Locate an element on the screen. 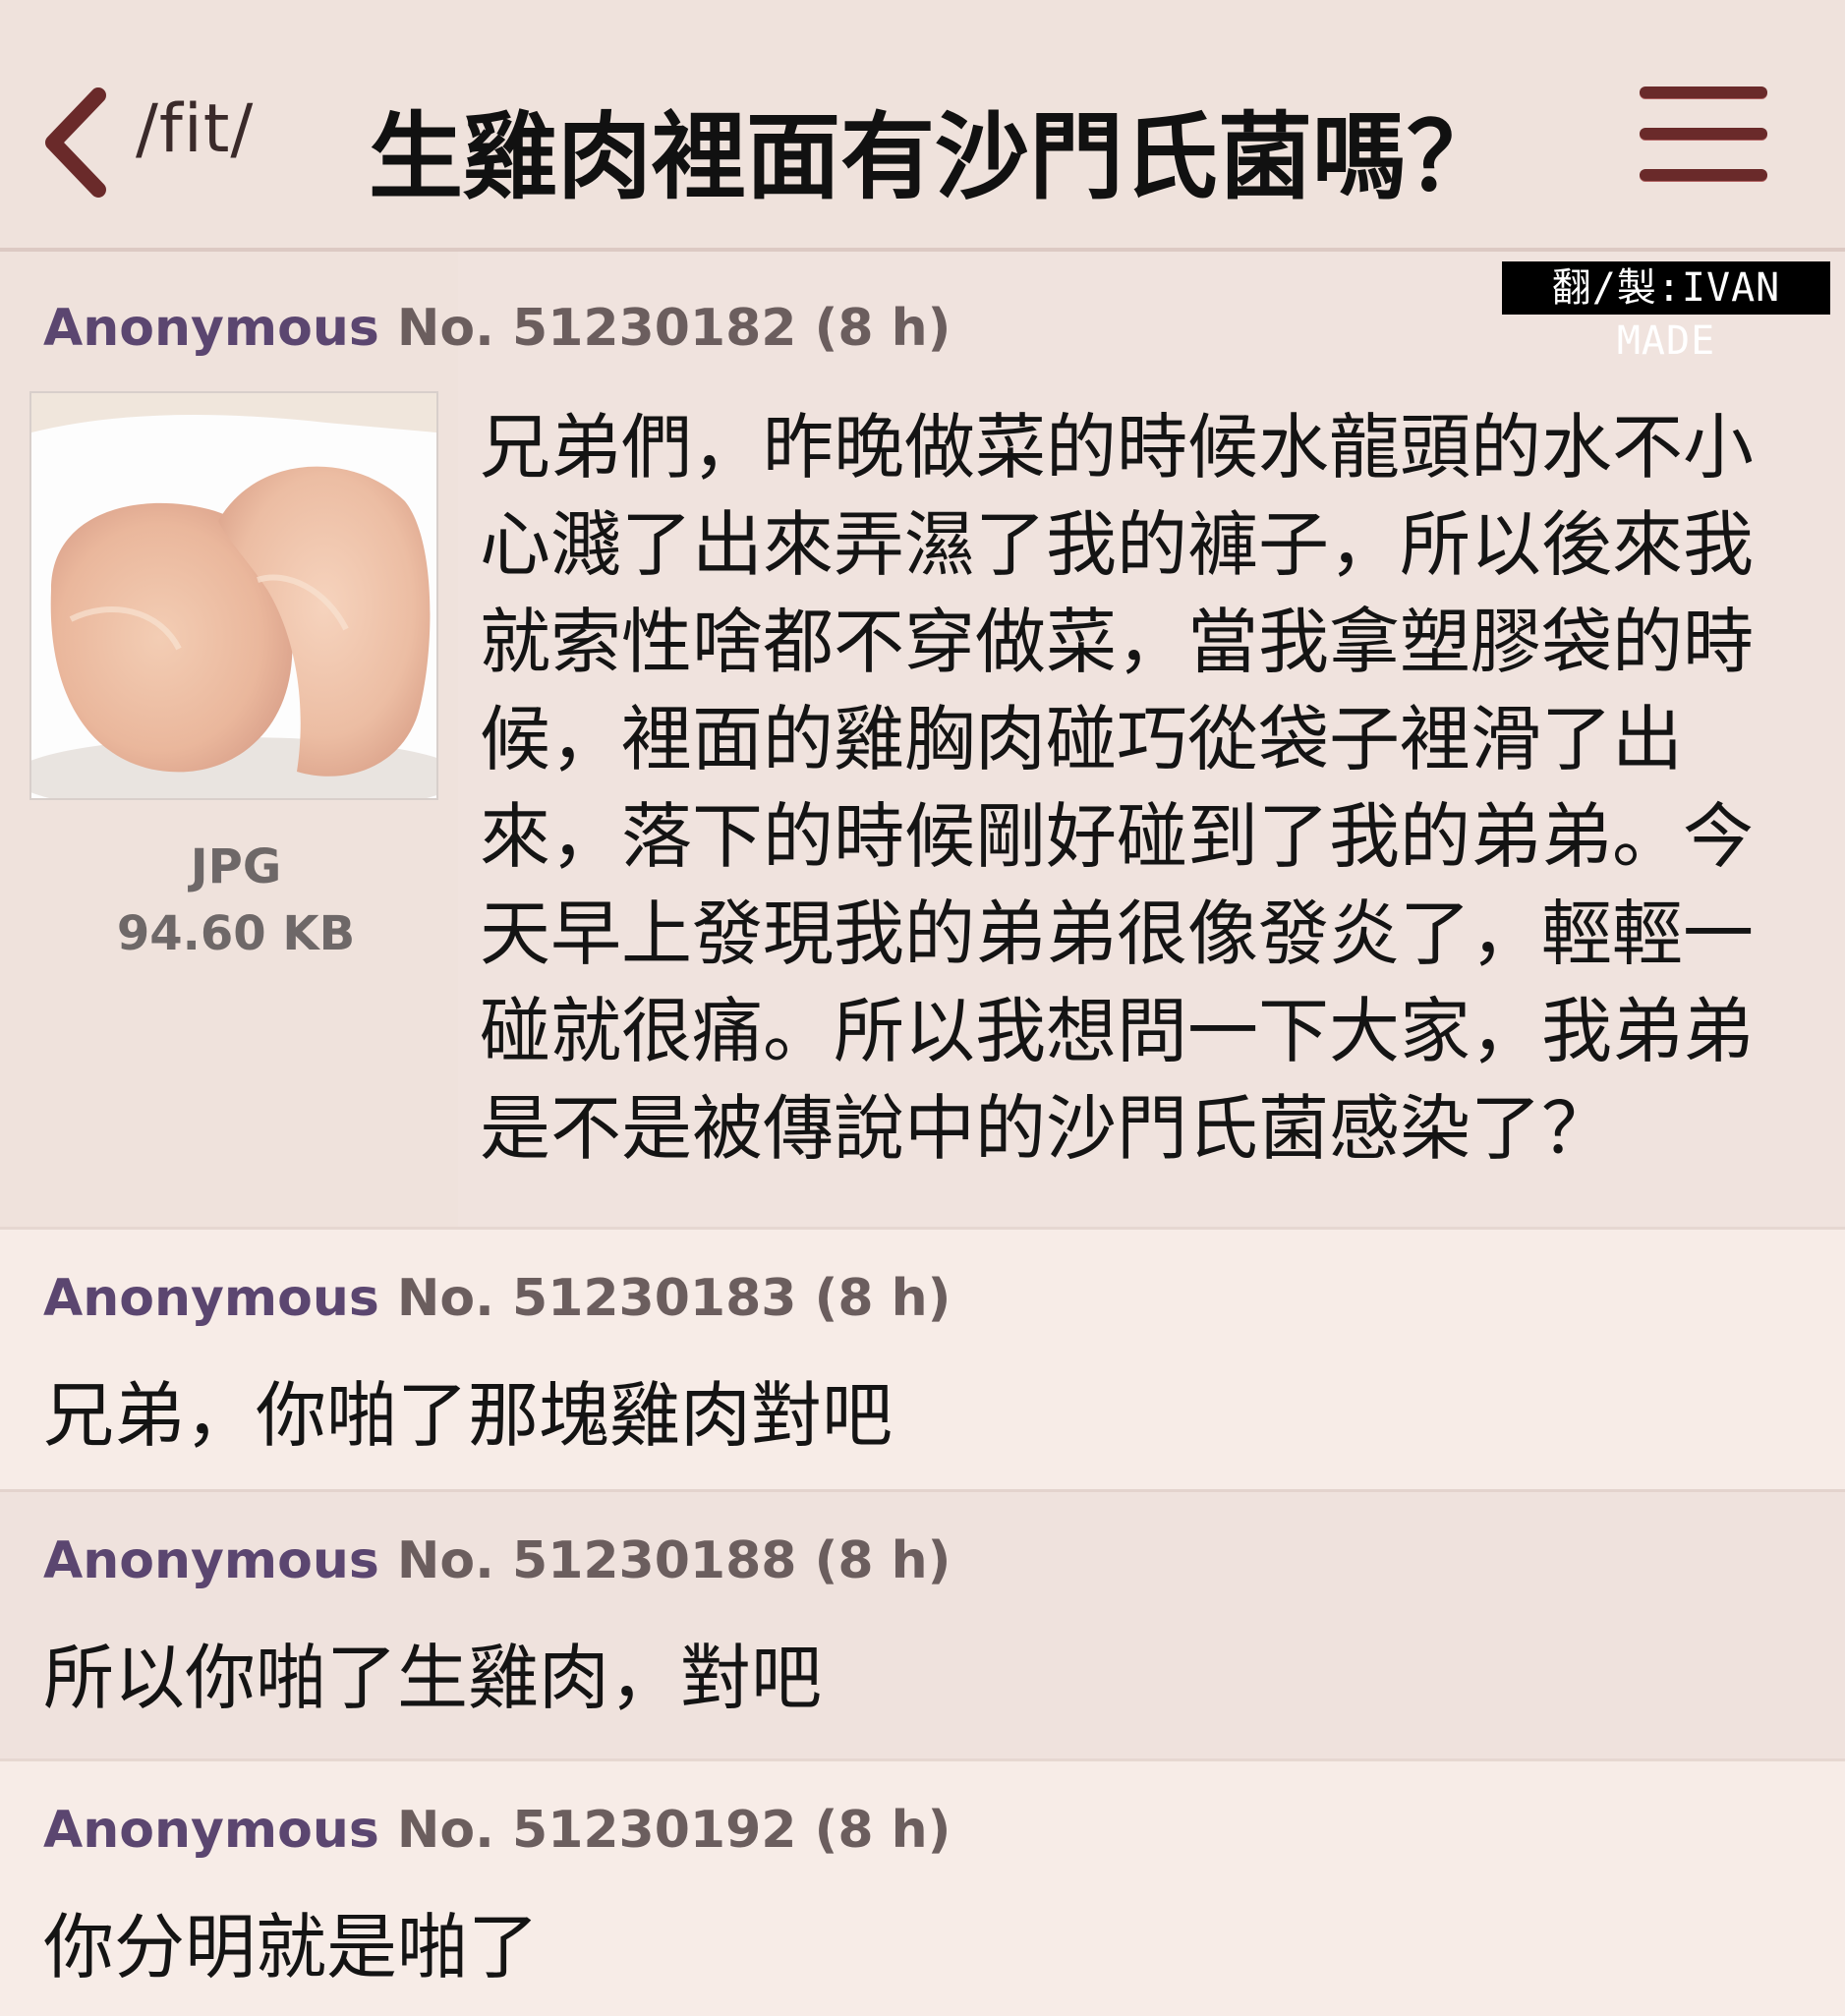  reply-comment: 所以你啪了生雞肉，對吧 is located at coordinates (433, 1678).